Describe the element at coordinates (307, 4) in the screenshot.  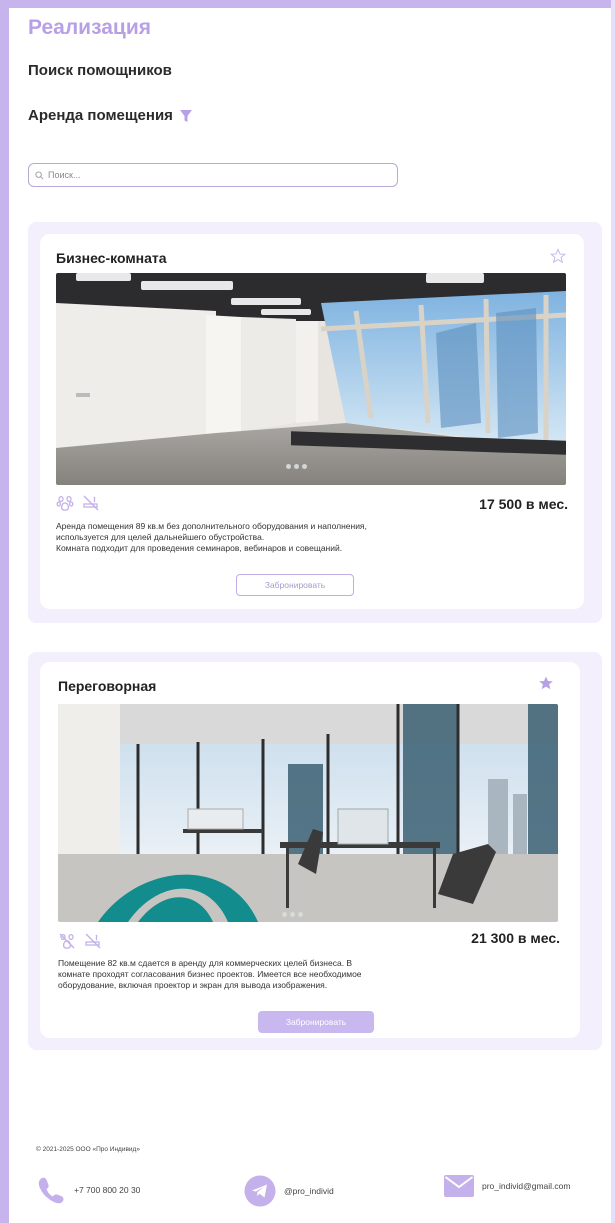
I see `top-border` at that location.